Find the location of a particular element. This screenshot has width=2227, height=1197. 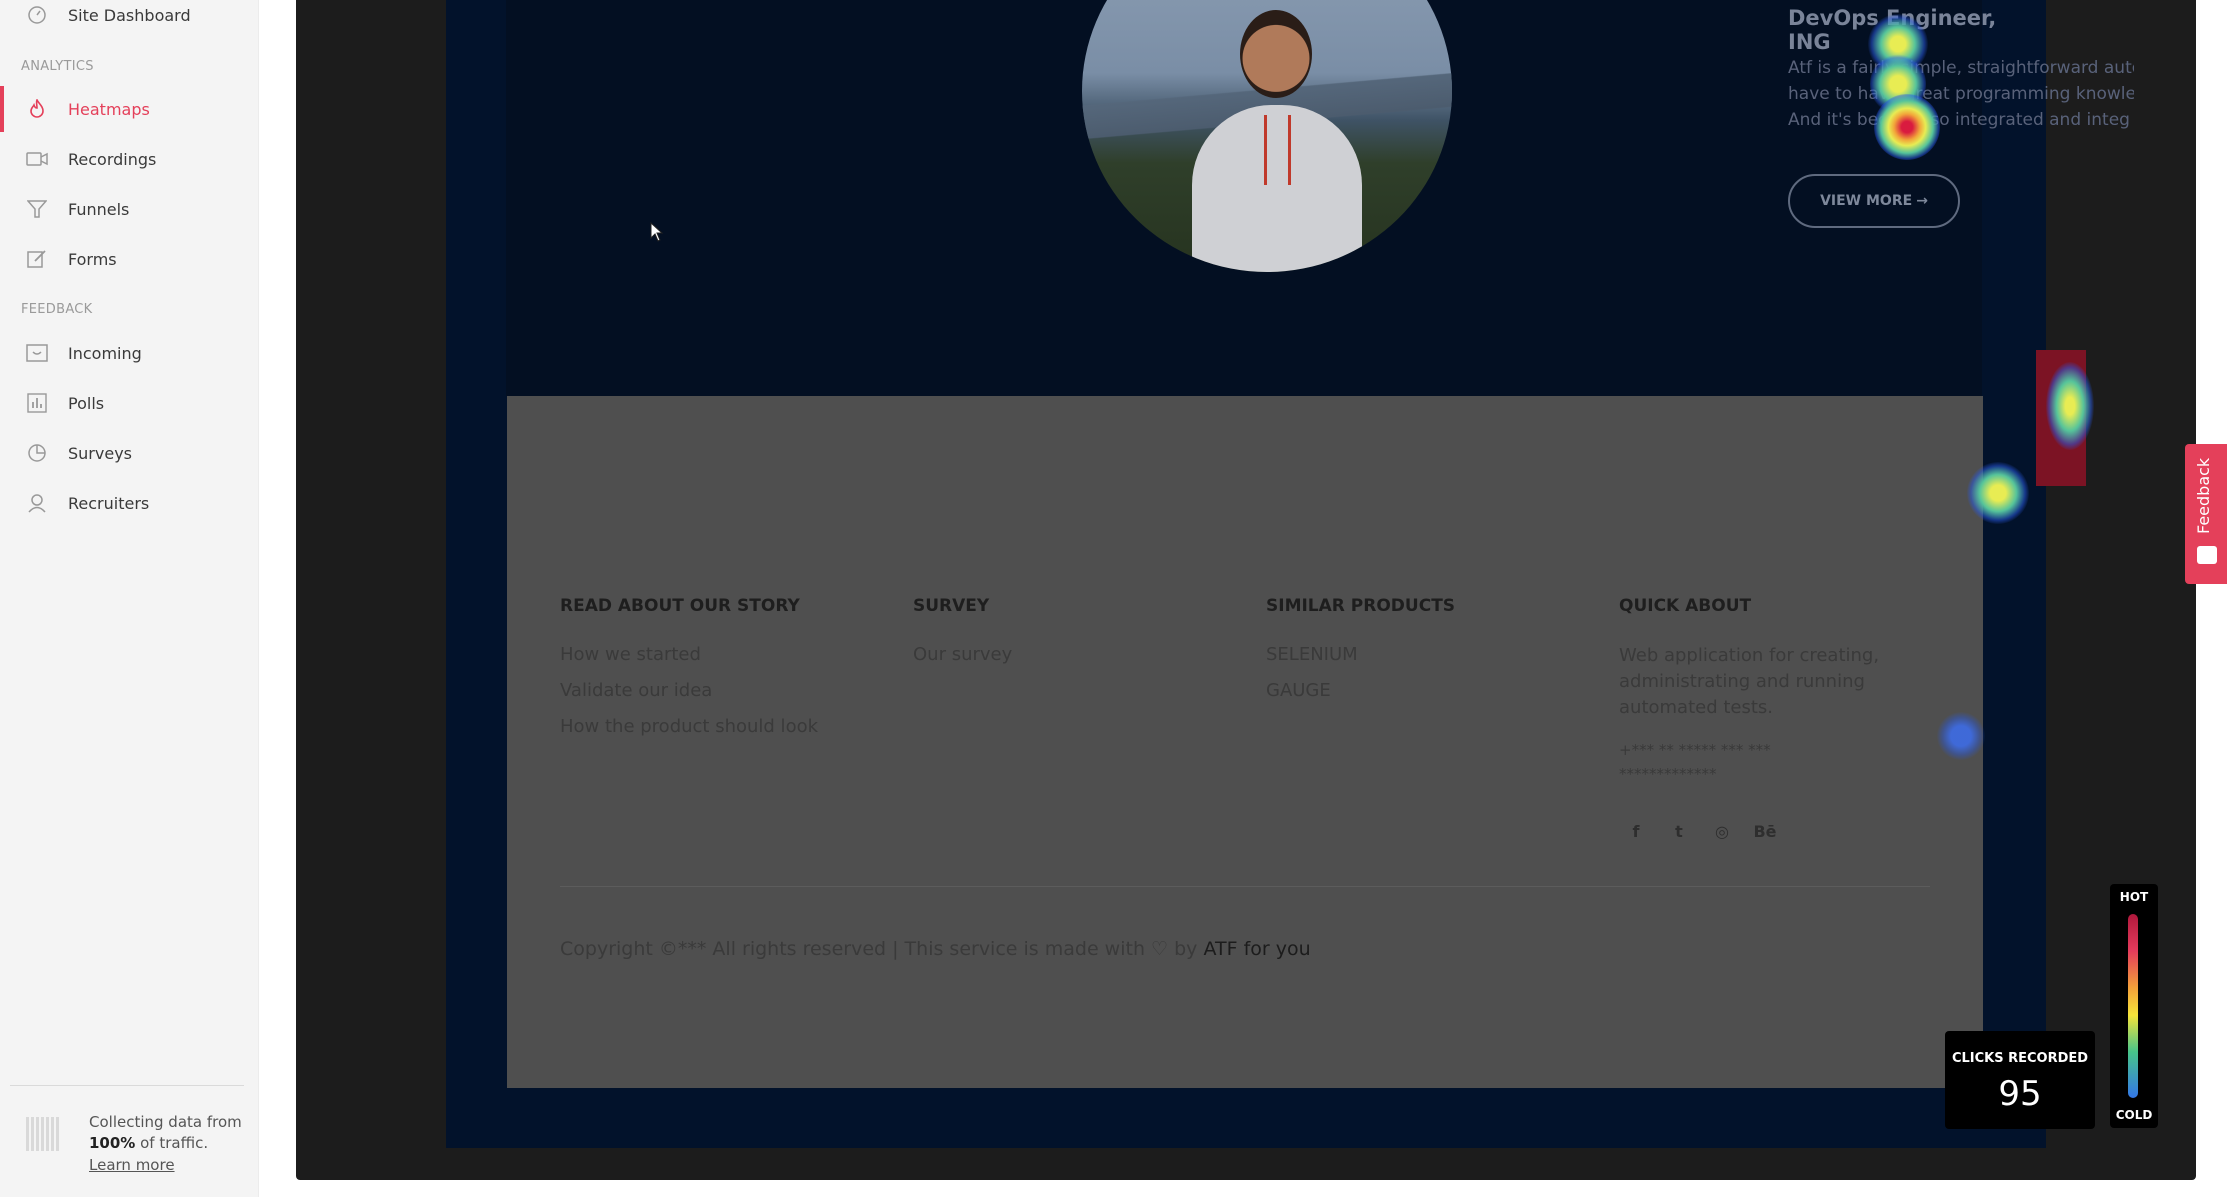

sidebar-item-label: Site Dashboard is located at coordinates (129, 15).